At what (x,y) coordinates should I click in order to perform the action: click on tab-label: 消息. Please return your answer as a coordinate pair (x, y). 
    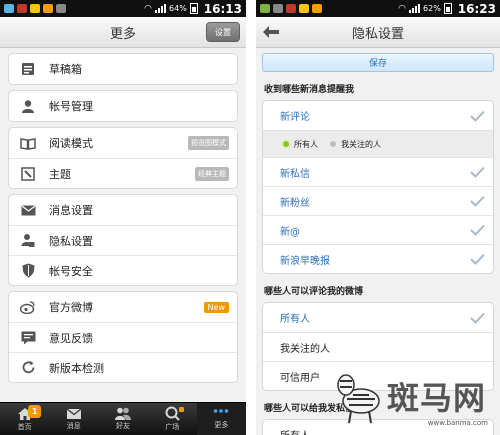
    Looking at the image, I should click on (73, 425).